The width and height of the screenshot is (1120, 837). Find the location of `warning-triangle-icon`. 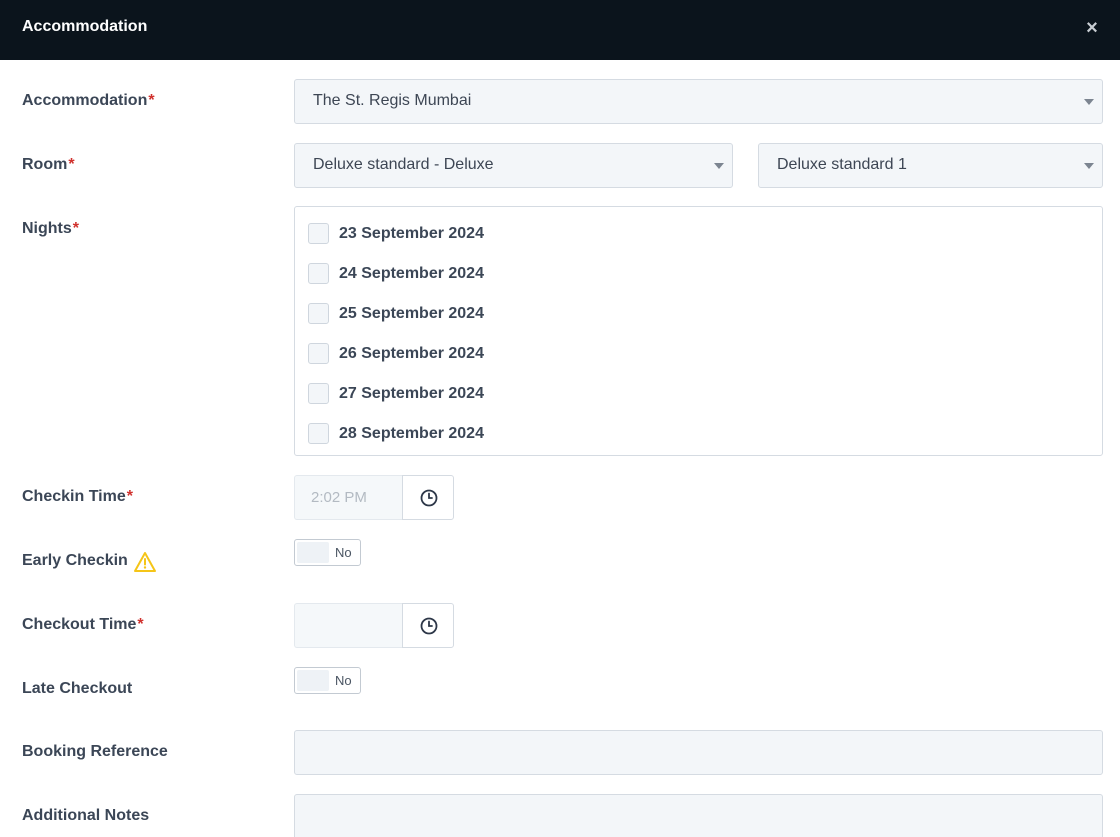

warning-triangle-icon is located at coordinates (145, 562).